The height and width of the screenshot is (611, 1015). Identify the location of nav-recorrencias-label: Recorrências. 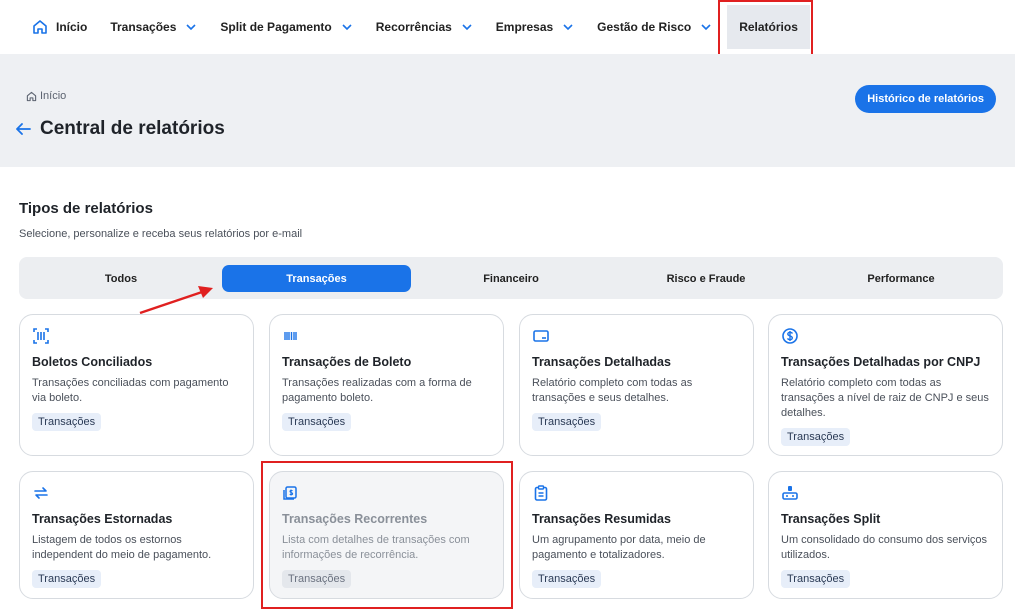
(413, 27).